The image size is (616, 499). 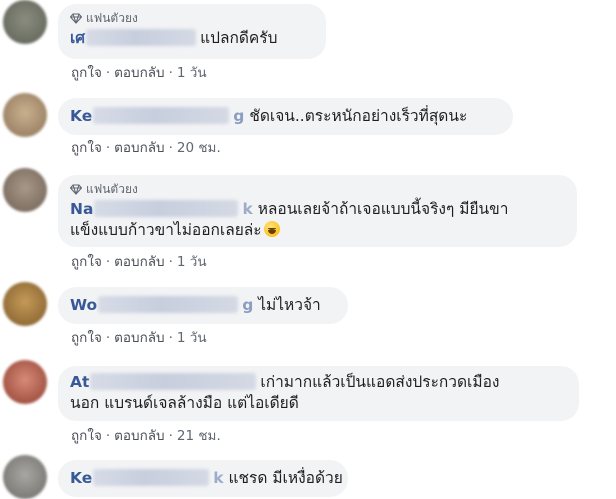 What do you see at coordinates (271, 229) in the screenshot?
I see `grinning-emoji-icon` at bounding box center [271, 229].